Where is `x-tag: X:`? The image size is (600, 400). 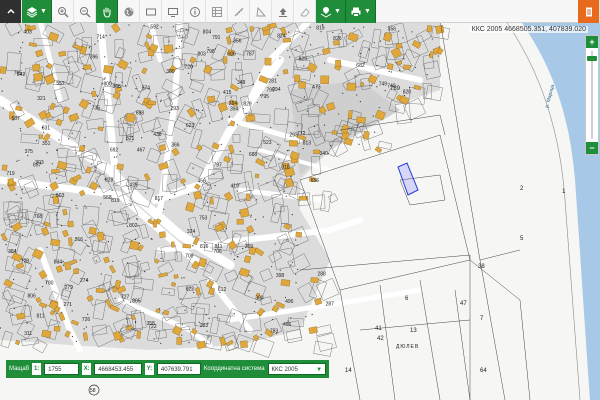
x-tag: X: is located at coordinates (87, 369).